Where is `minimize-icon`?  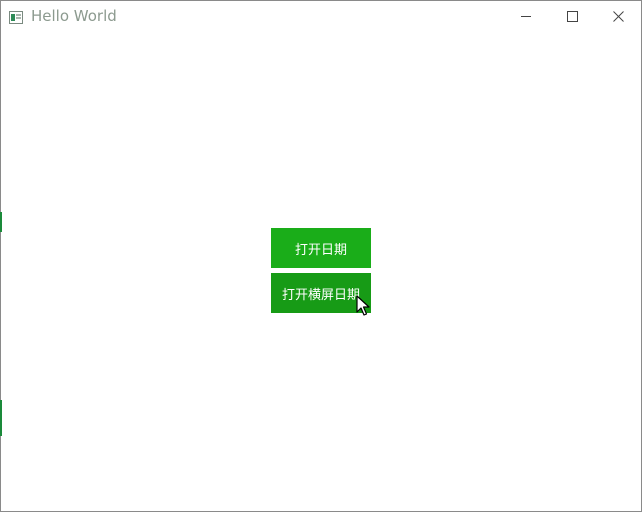
minimize-icon is located at coordinates (526, 16).